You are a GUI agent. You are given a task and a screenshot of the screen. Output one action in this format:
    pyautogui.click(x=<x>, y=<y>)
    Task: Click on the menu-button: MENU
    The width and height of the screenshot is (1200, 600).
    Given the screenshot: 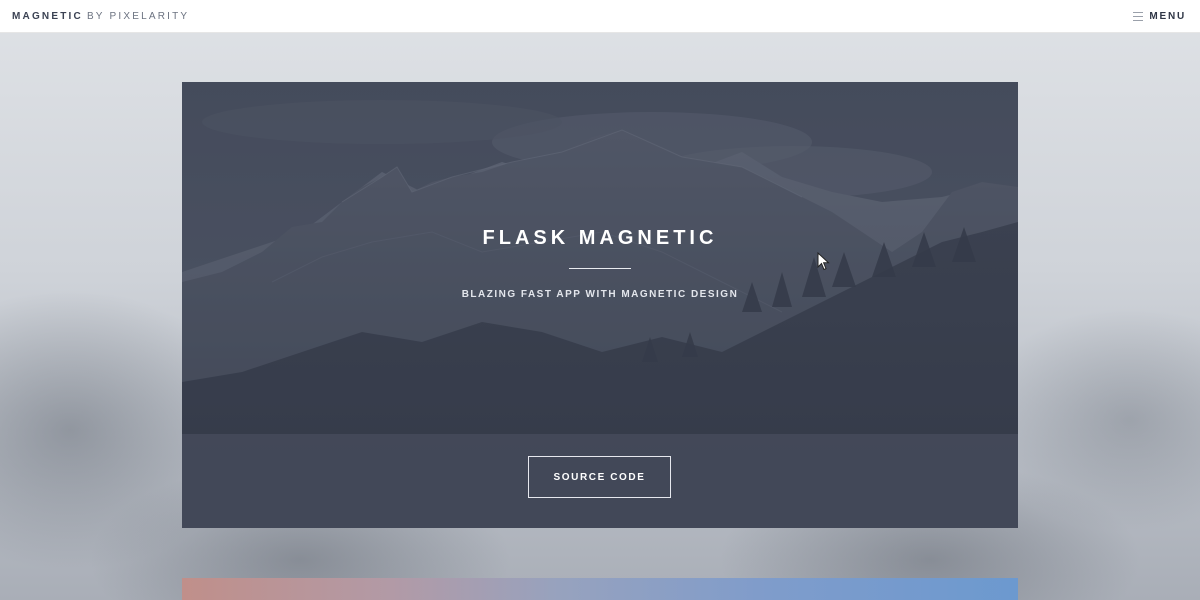 What is the action you would take?
    pyautogui.click(x=1159, y=16)
    